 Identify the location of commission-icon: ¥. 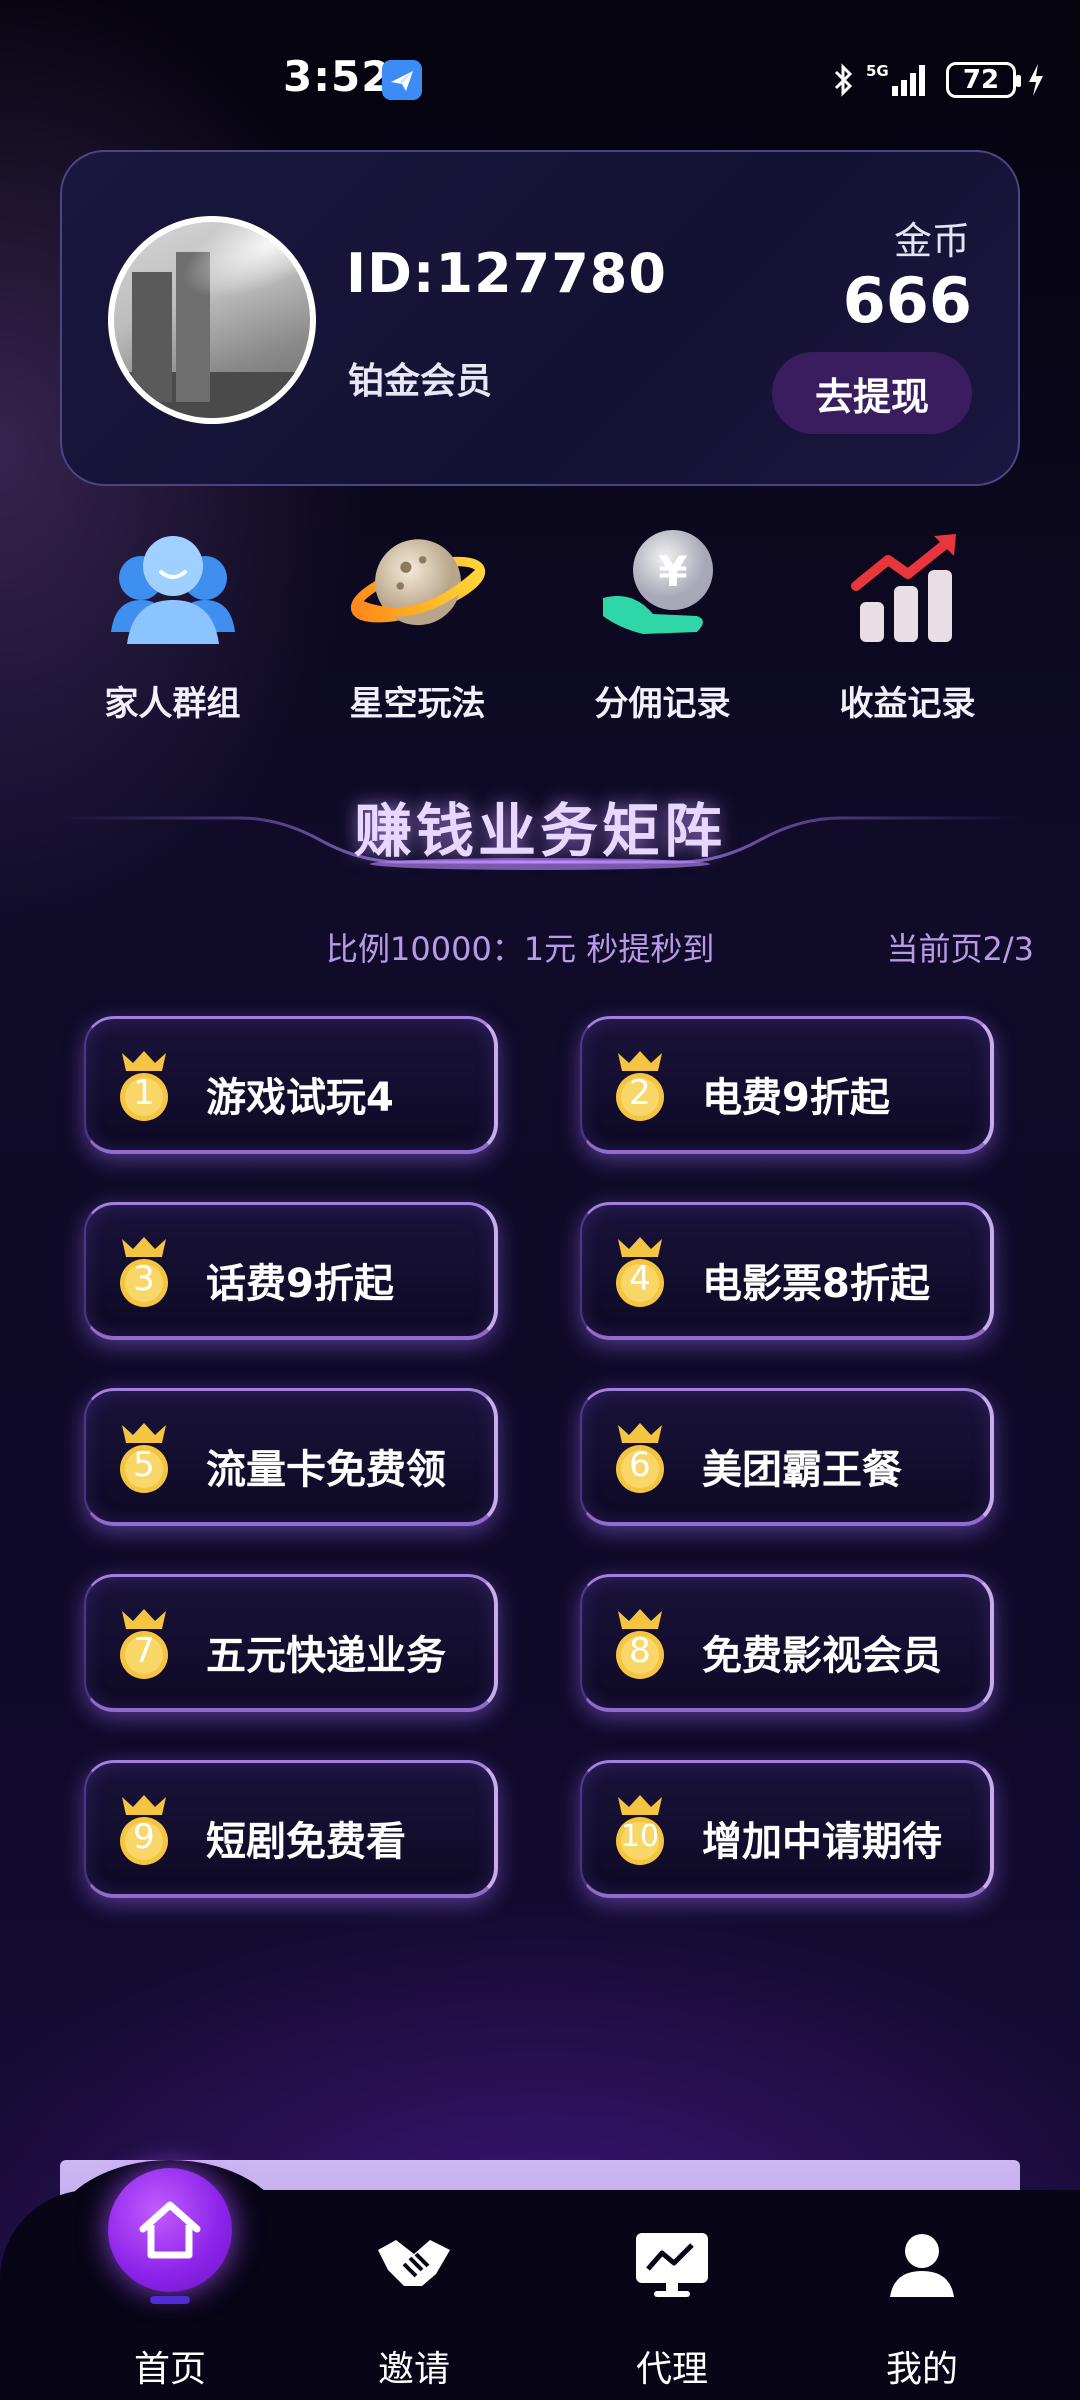
(663, 585).